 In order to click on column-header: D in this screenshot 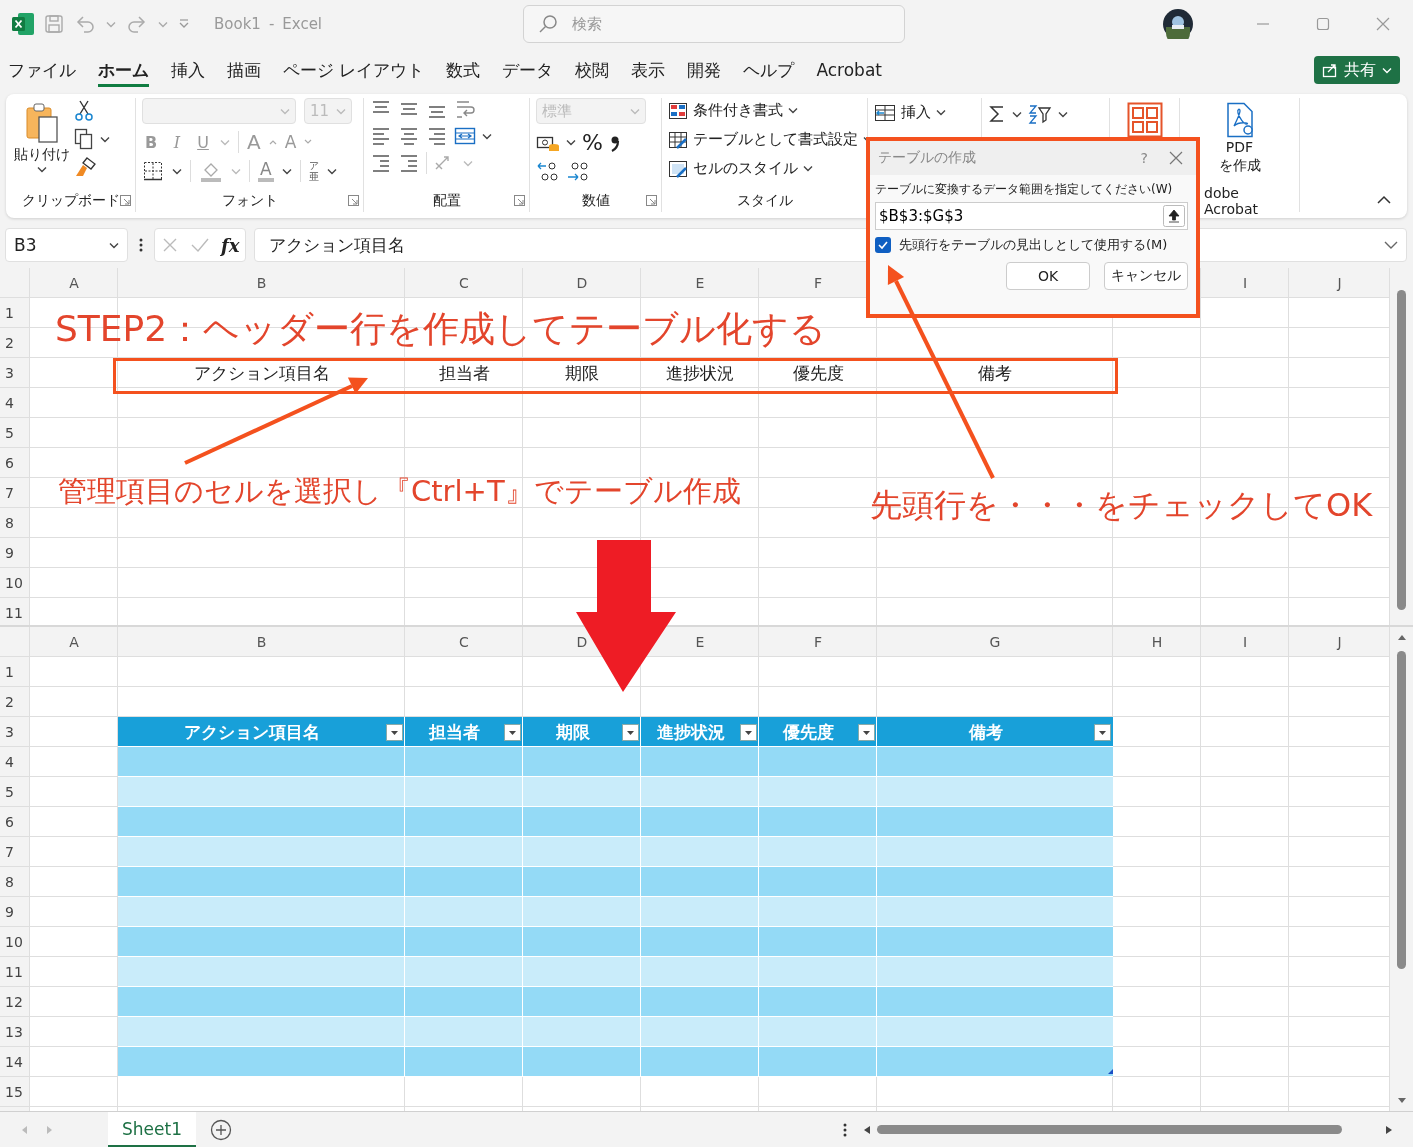, I will do `click(582, 642)`.